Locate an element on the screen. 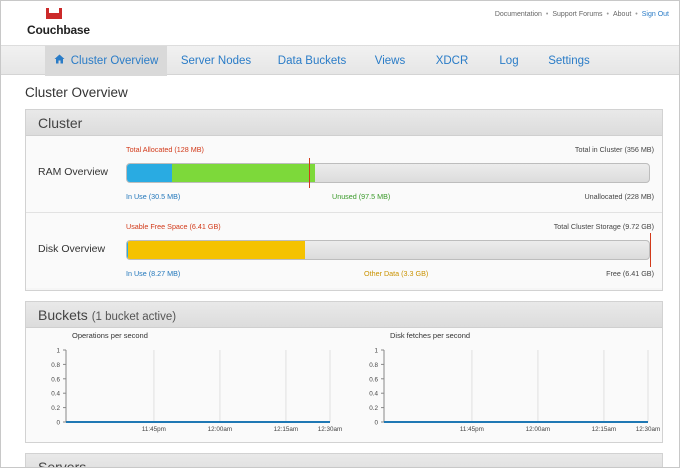 This screenshot has height=468, width=680. disk-total-storage: Total Cluster Storage (9.72 GB) is located at coordinates (603, 226).